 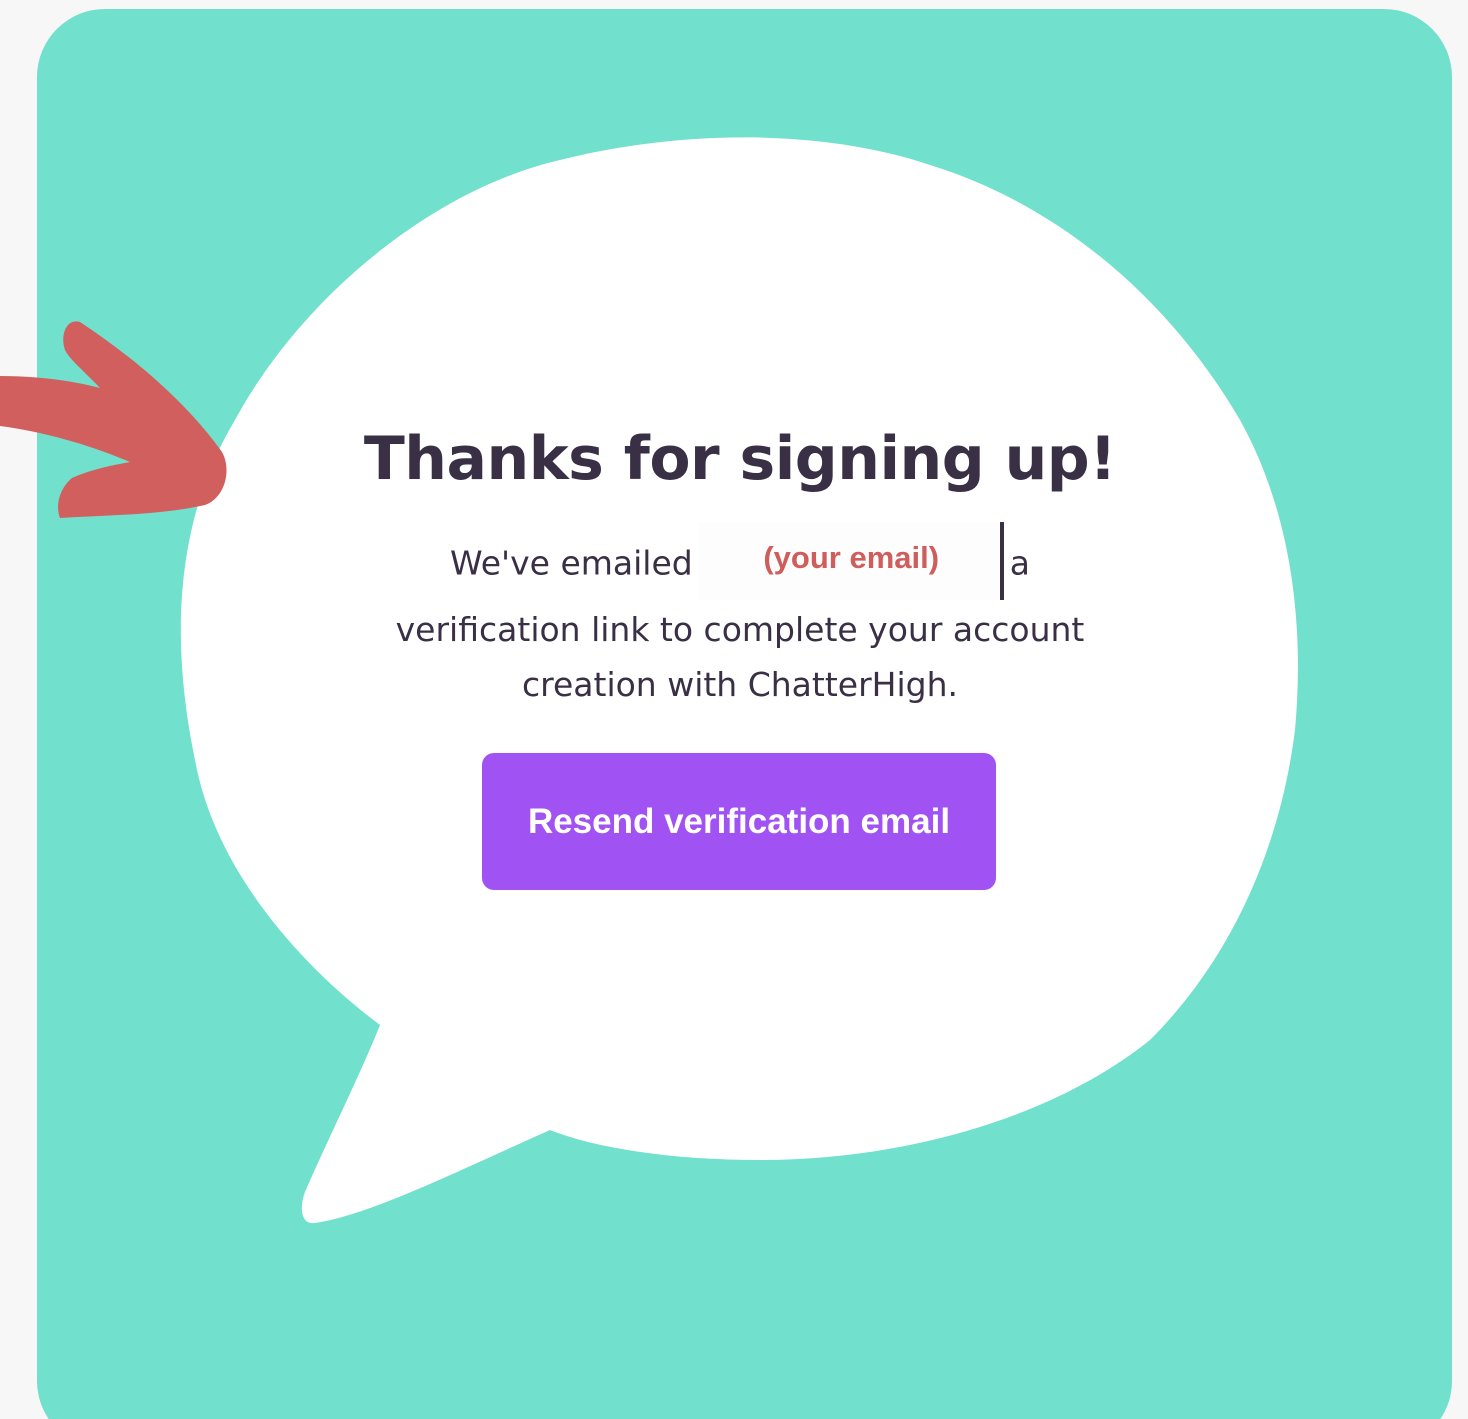 I want to click on email-placeholder-annotation: (your email), so click(x=851, y=557).